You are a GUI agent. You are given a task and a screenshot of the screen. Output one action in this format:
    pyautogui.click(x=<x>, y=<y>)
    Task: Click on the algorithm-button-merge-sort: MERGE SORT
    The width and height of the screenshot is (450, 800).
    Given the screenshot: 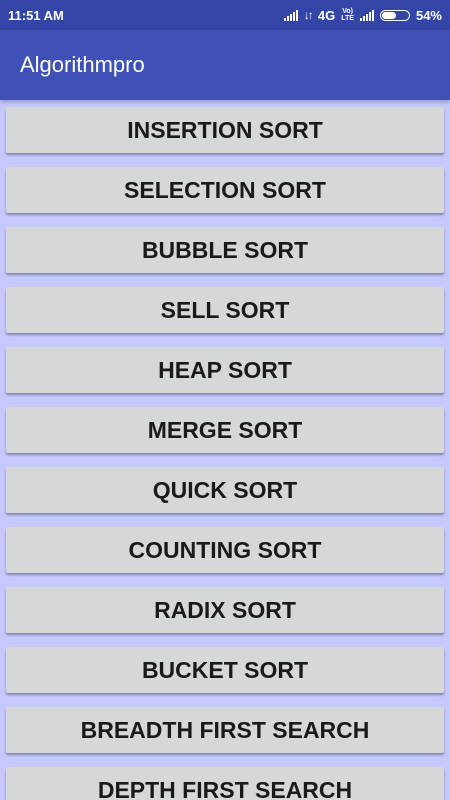 What is the action you would take?
    pyautogui.click(x=225, y=430)
    